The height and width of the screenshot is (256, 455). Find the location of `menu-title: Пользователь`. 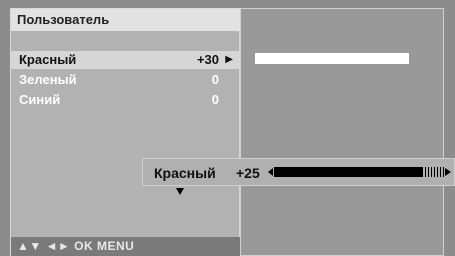

menu-title: Пользователь is located at coordinates (125, 20).